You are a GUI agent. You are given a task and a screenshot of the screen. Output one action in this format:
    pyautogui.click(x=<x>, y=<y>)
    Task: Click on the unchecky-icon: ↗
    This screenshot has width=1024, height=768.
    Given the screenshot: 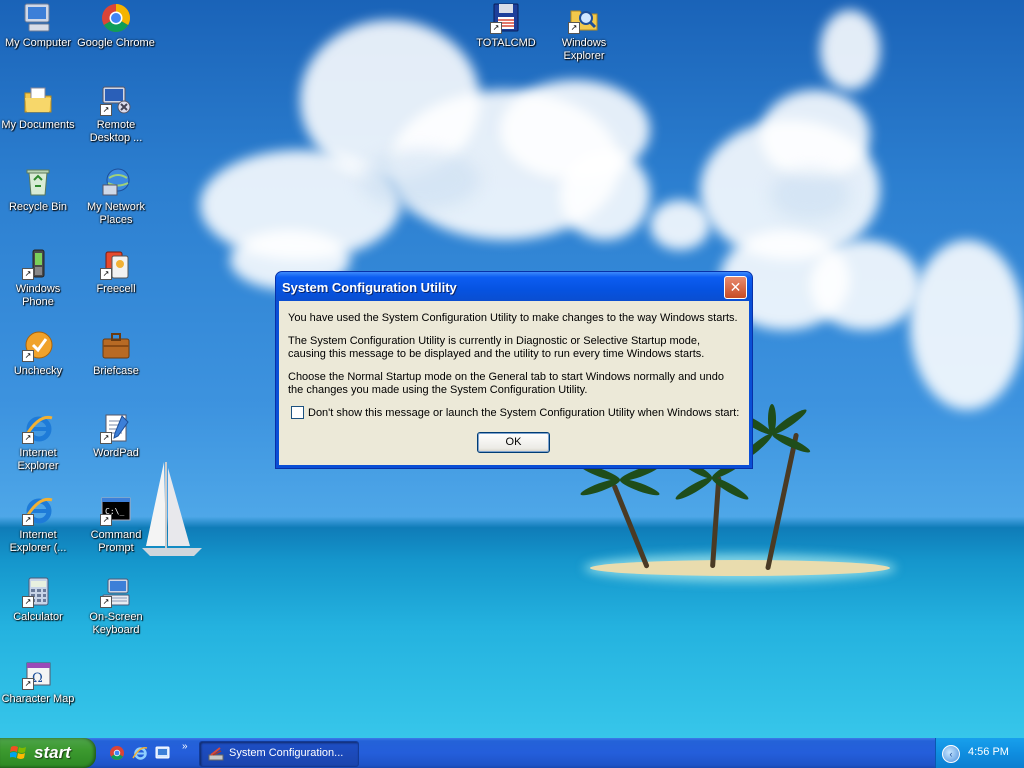 What is the action you would take?
    pyautogui.click(x=38, y=346)
    